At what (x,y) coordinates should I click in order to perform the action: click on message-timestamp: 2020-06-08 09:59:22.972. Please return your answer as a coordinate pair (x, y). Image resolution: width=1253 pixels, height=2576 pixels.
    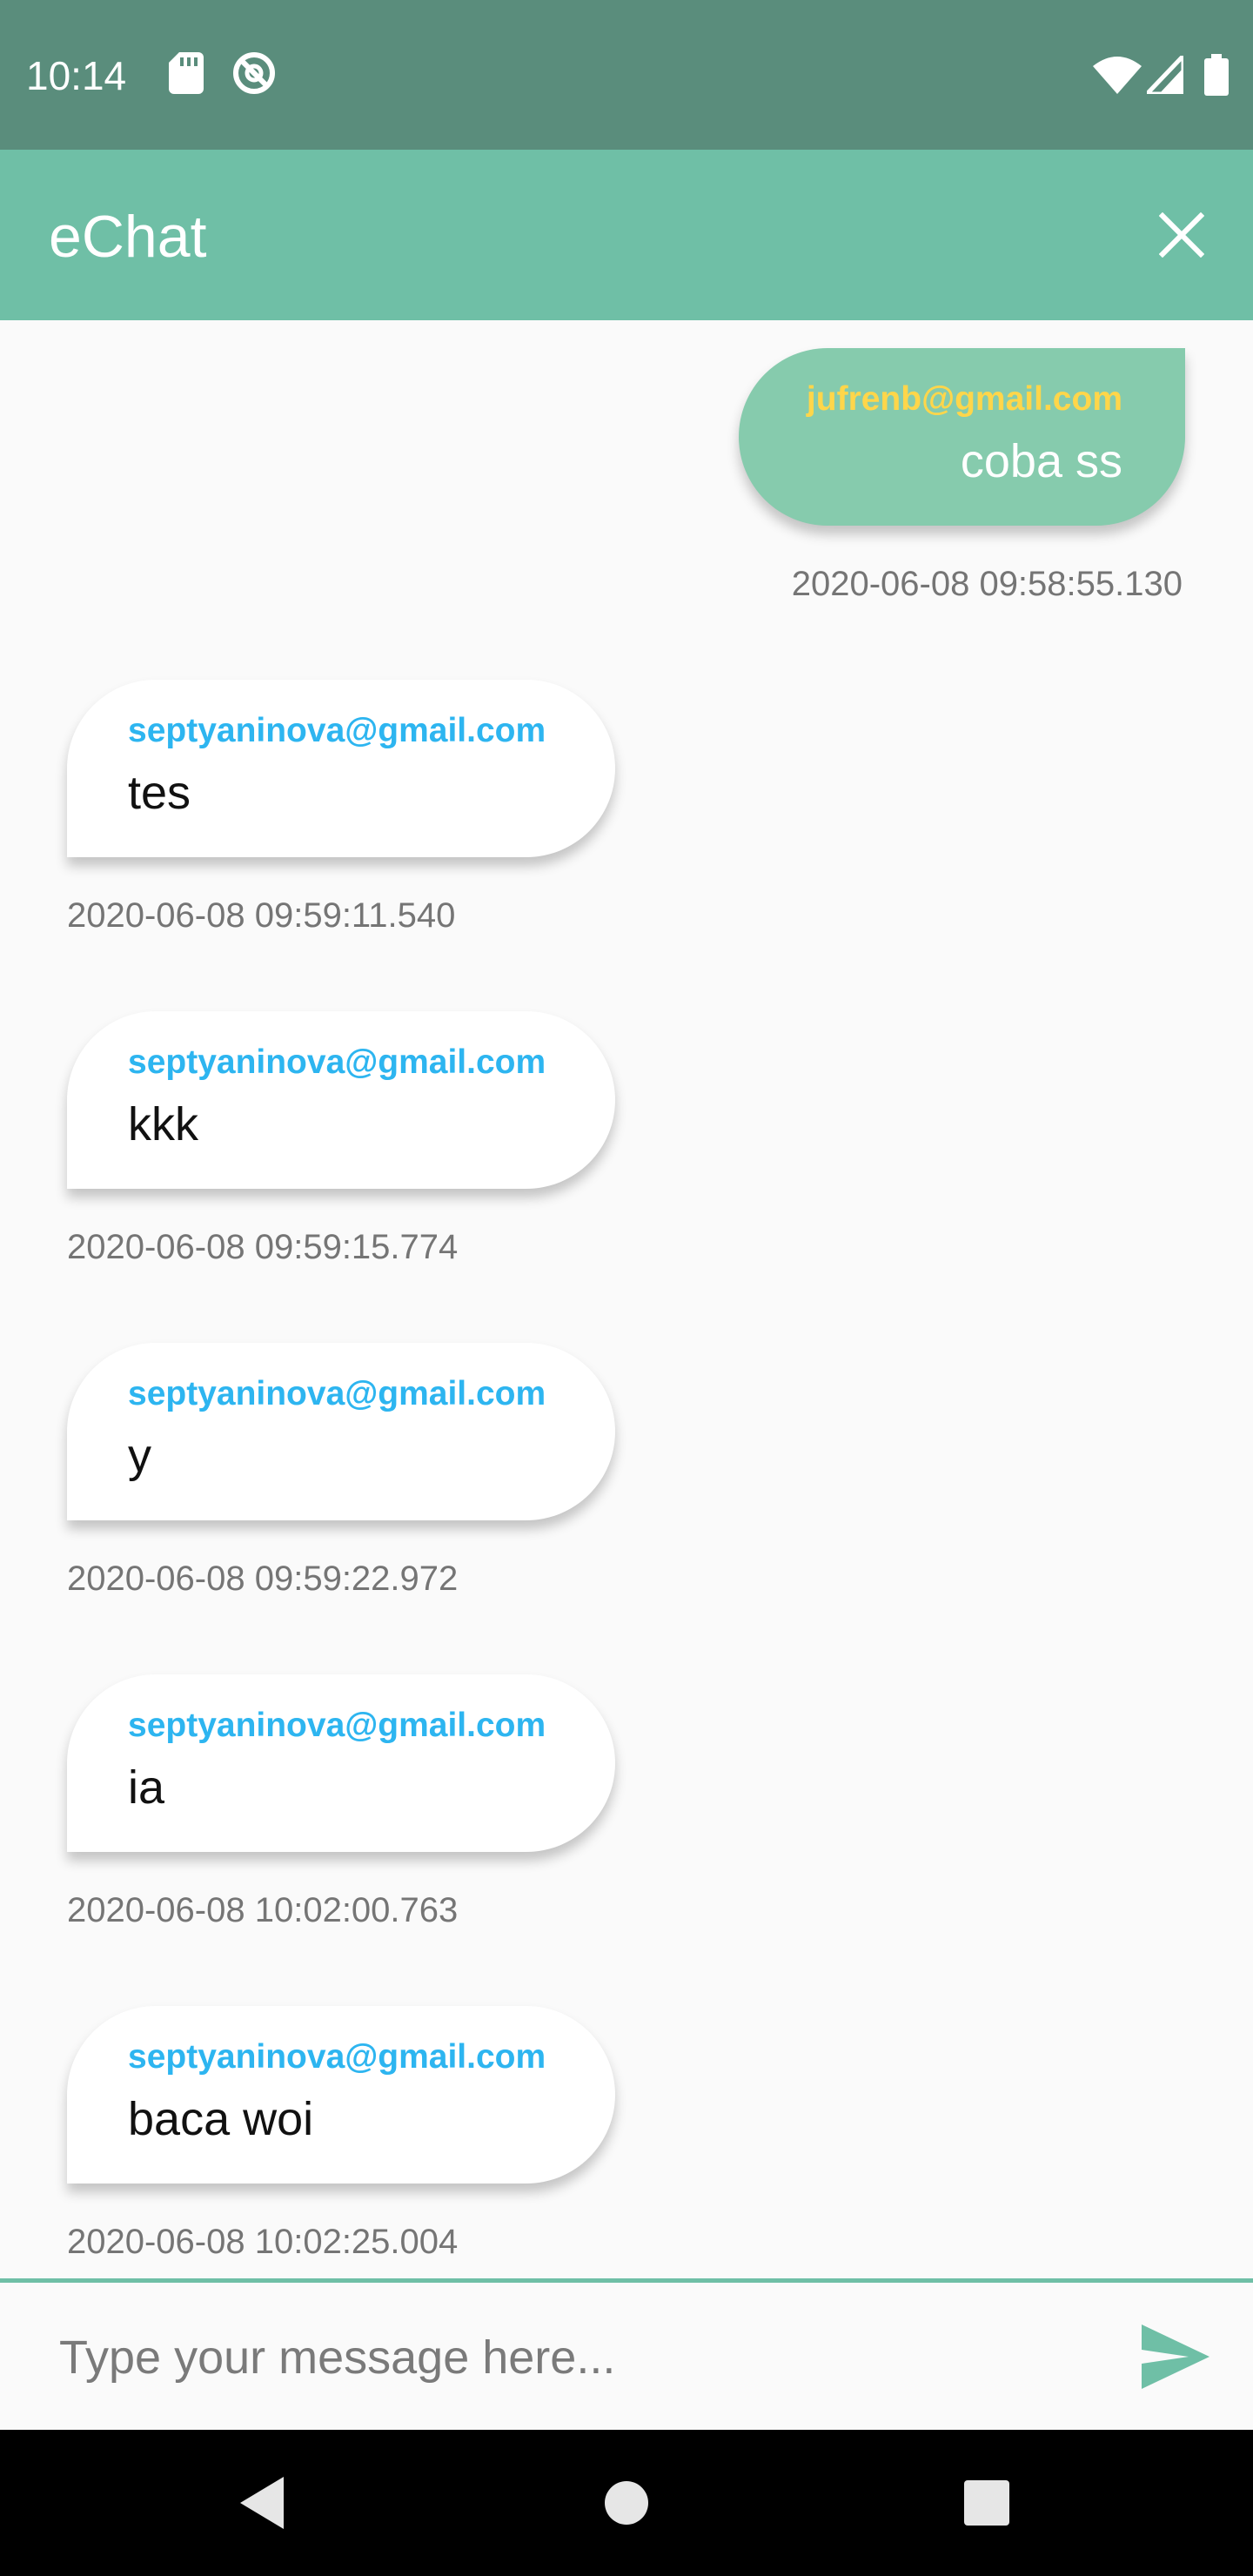
    Looking at the image, I should click on (263, 1579).